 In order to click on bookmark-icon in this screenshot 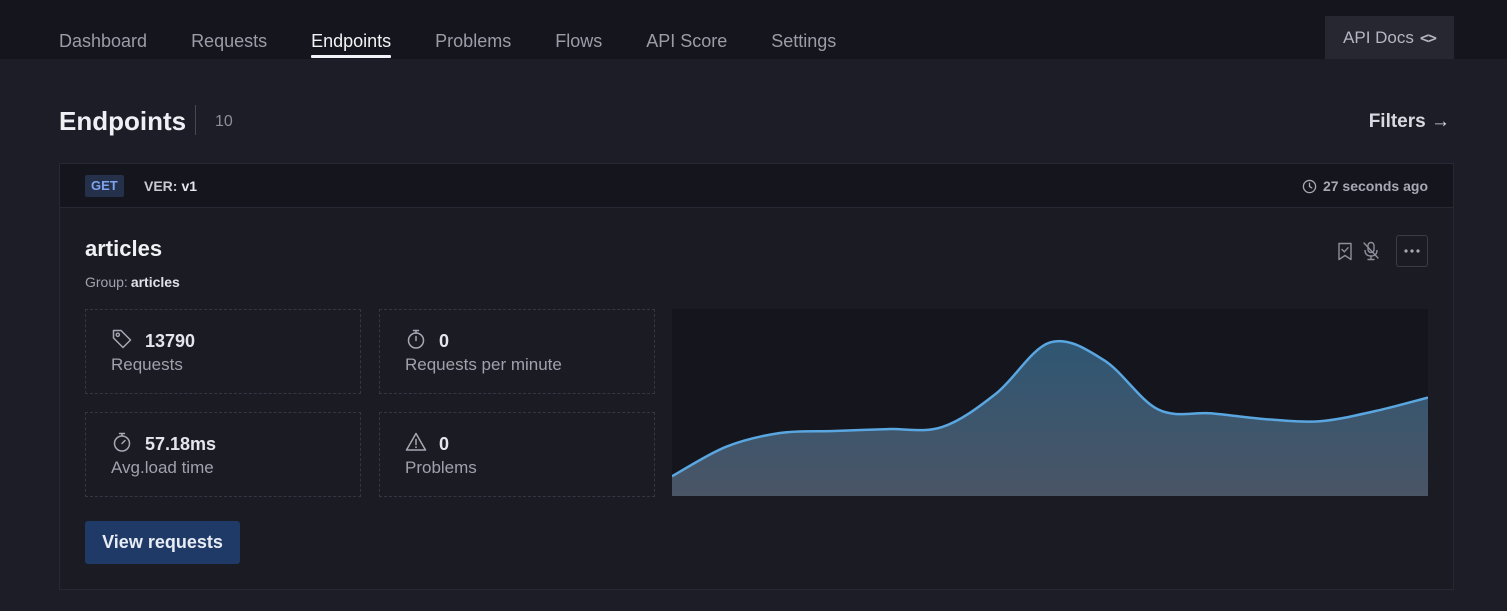, I will do `click(1345, 251)`.